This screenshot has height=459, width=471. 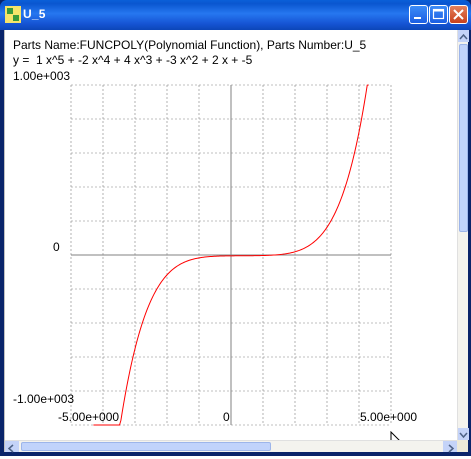 I want to click on scroll-left-button, so click(x=12, y=447).